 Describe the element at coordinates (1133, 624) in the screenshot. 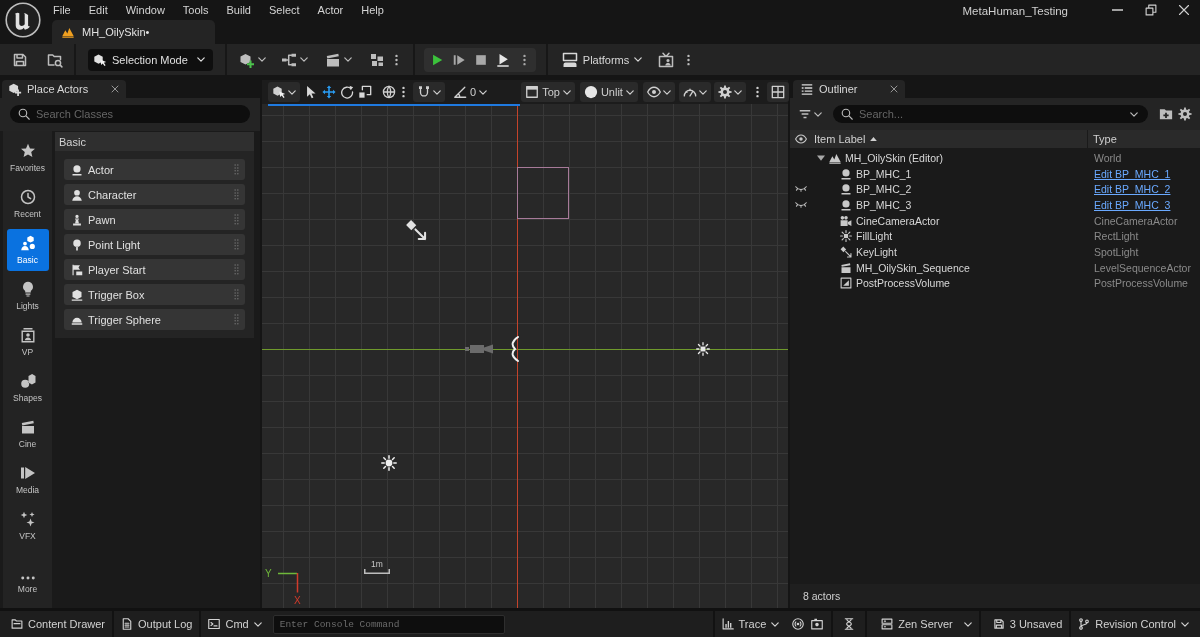

I see `revision-control-dropdown: Revision Control` at that location.